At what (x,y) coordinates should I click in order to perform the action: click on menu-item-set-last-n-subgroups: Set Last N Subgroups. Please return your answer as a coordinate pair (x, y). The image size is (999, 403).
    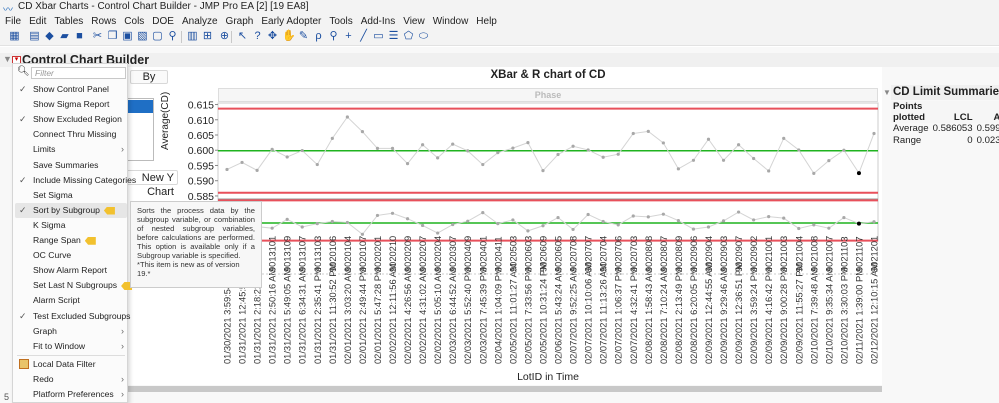
    Looking at the image, I should click on (74, 285).